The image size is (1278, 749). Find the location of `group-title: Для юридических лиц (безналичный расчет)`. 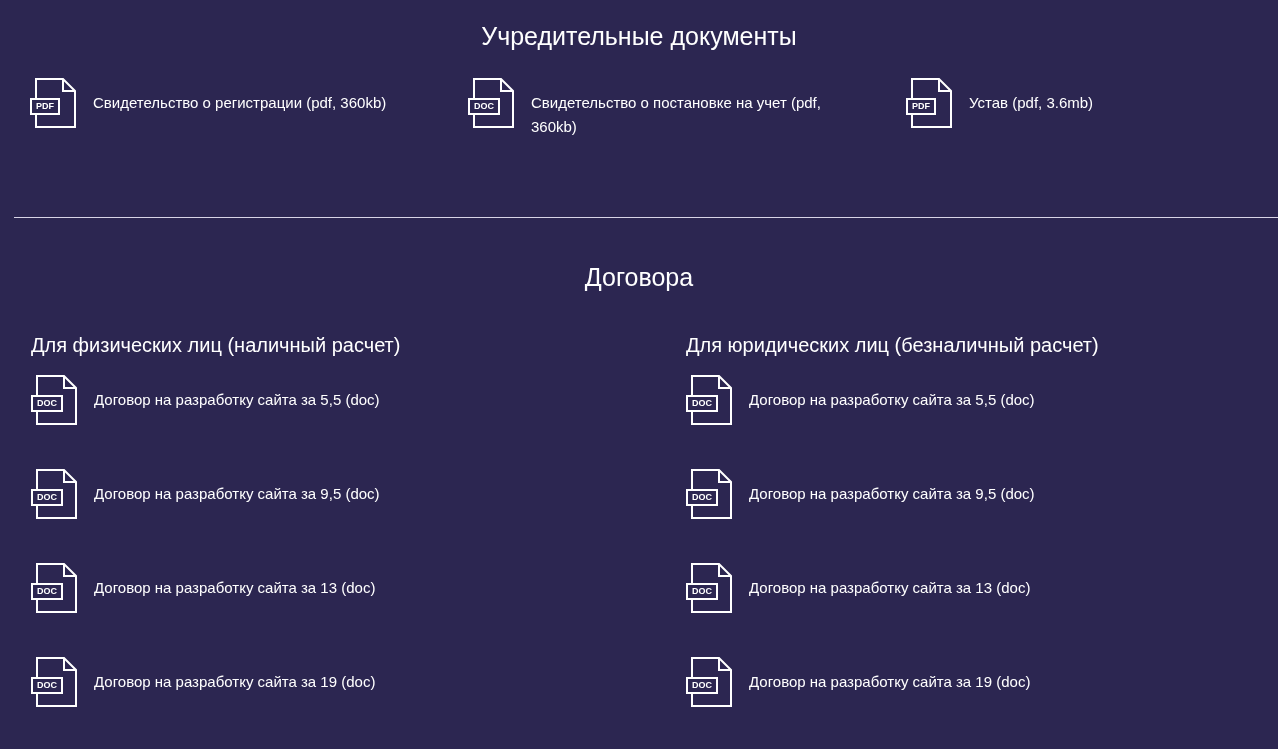

group-title: Для юридических лиц (безналичный расчет) is located at coordinates (893, 345).